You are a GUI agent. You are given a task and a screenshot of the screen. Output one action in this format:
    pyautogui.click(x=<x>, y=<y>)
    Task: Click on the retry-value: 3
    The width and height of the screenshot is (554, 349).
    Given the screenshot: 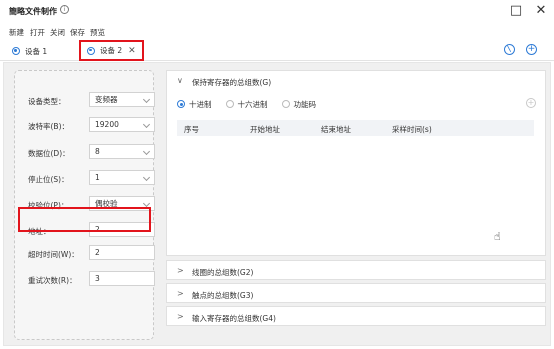 What is the action you would take?
    pyautogui.click(x=97, y=278)
    